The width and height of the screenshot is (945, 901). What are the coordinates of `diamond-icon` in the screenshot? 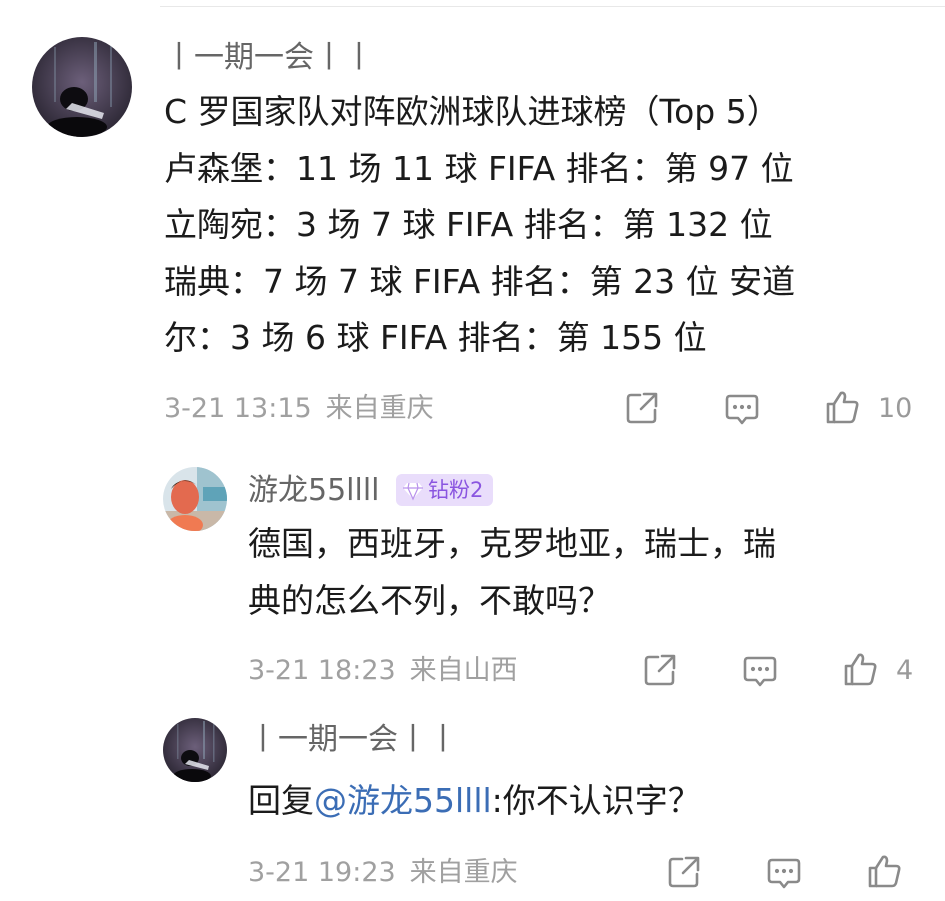 It's located at (413, 491).